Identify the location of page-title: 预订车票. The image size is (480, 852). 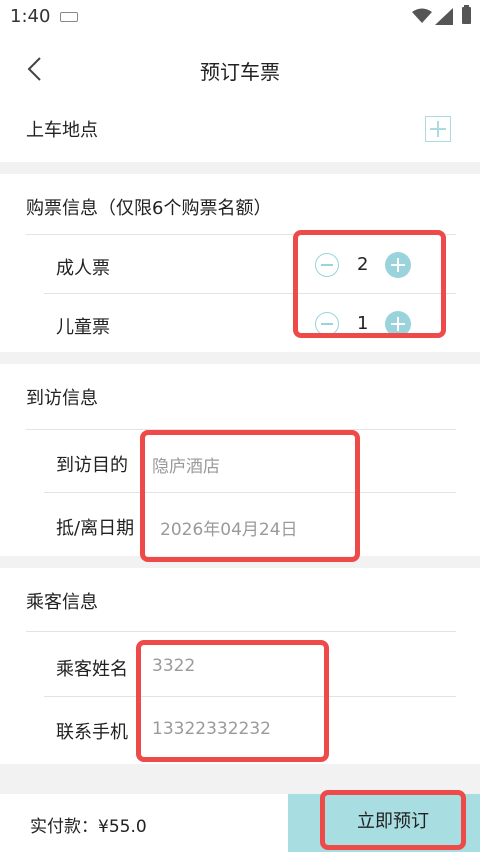
(240, 72).